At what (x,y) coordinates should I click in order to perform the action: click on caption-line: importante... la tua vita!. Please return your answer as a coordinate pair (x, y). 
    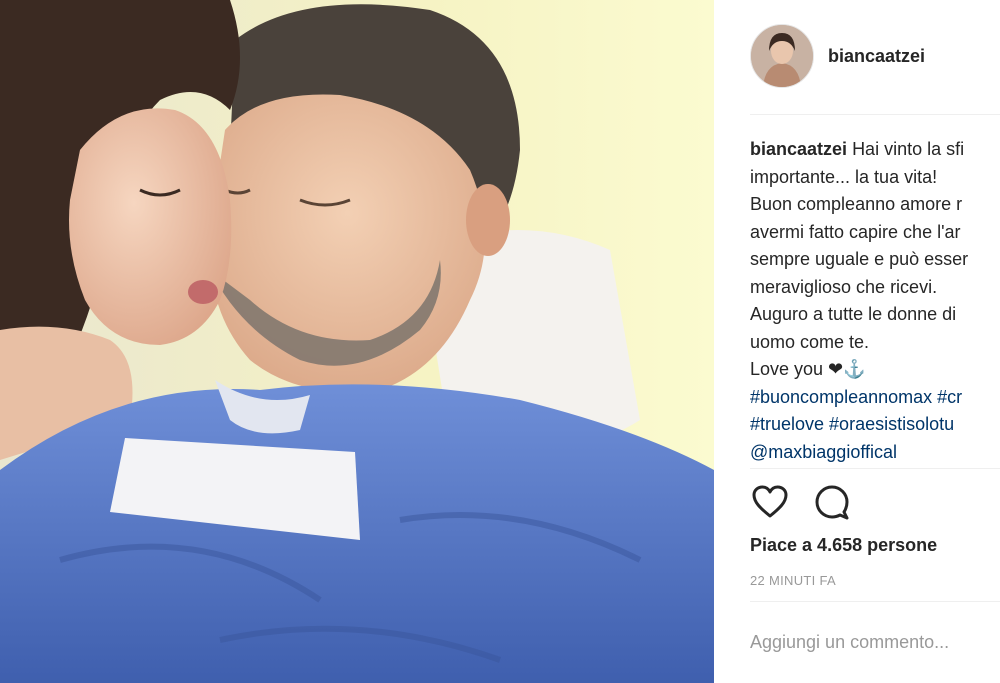
    Looking at the image, I should click on (844, 176).